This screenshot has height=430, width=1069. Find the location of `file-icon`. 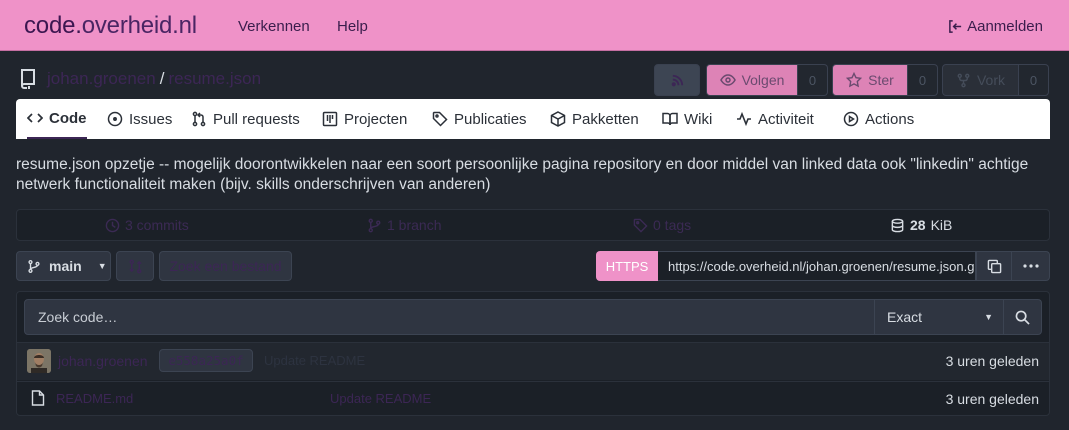

file-icon is located at coordinates (38, 398).